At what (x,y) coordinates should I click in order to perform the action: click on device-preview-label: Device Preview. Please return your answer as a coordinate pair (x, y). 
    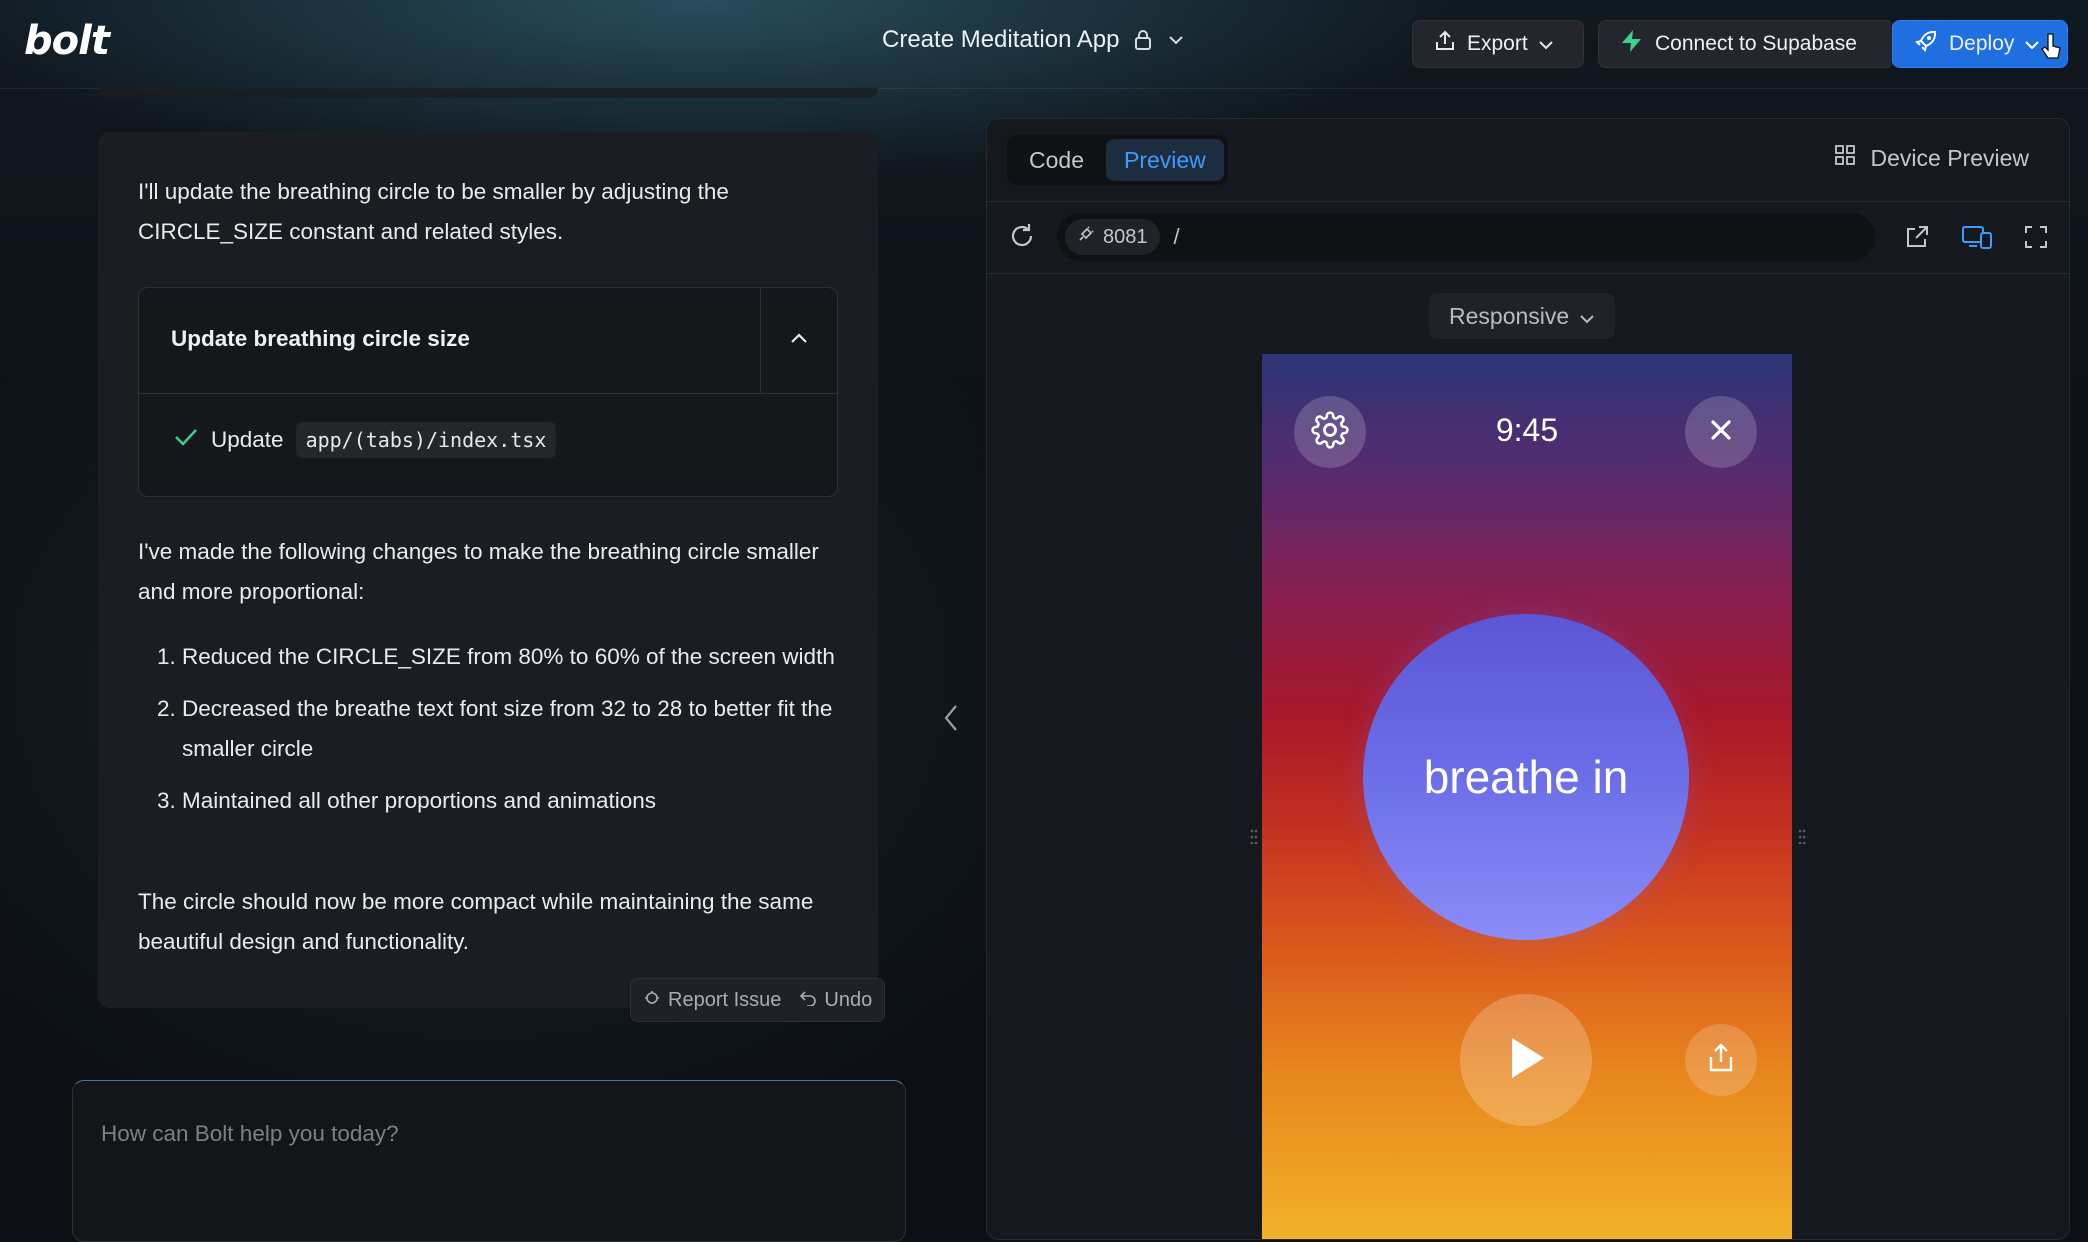
    Looking at the image, I should click on (1950, 157).